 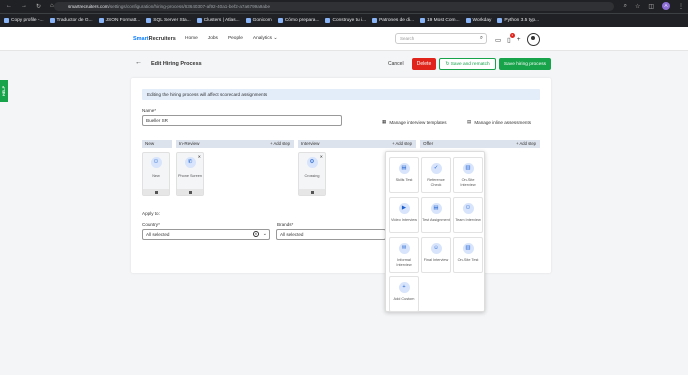 What do you see at coordinates (468, 248) in the screenshot?
I see `building-icon: ▥` at bounding box center [468, 248].